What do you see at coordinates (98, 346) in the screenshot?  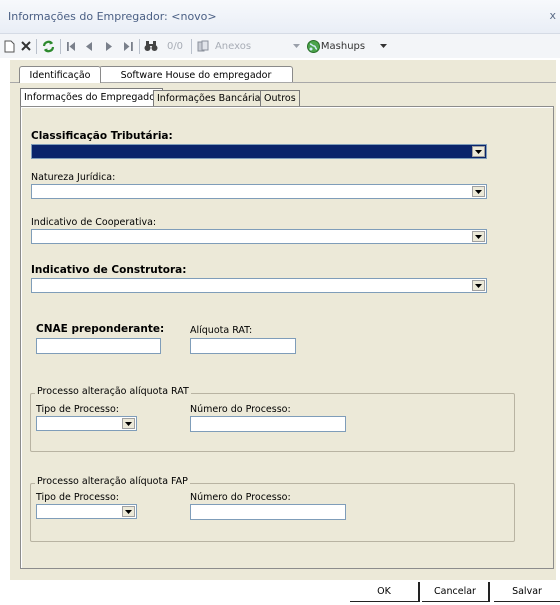 I see `cnae-input` at bounding box center [98, 346].